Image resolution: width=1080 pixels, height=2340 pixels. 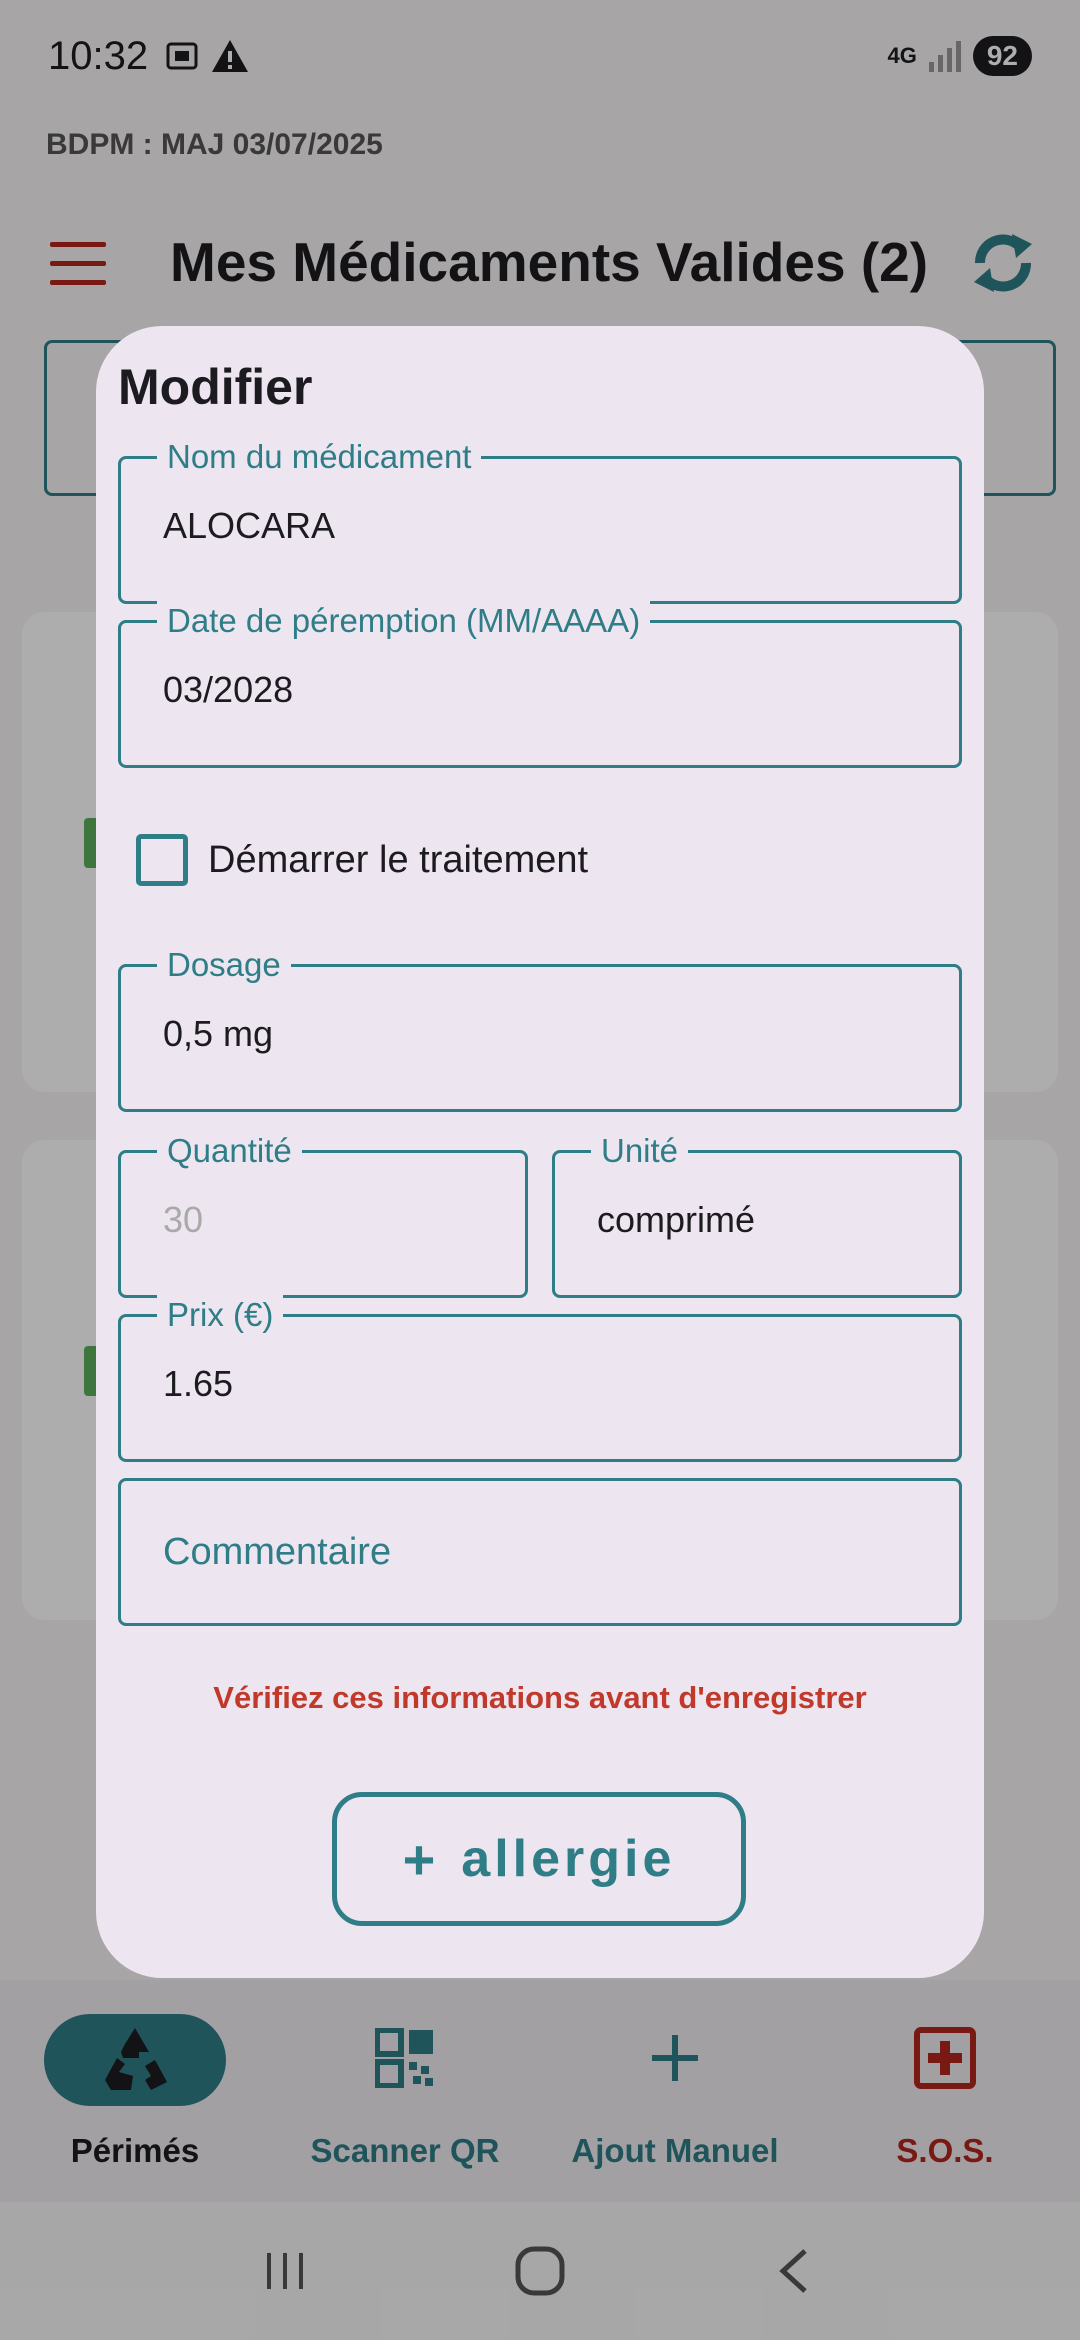 I want to click on start-treatment-checkbox, so click(x=162, y=860).